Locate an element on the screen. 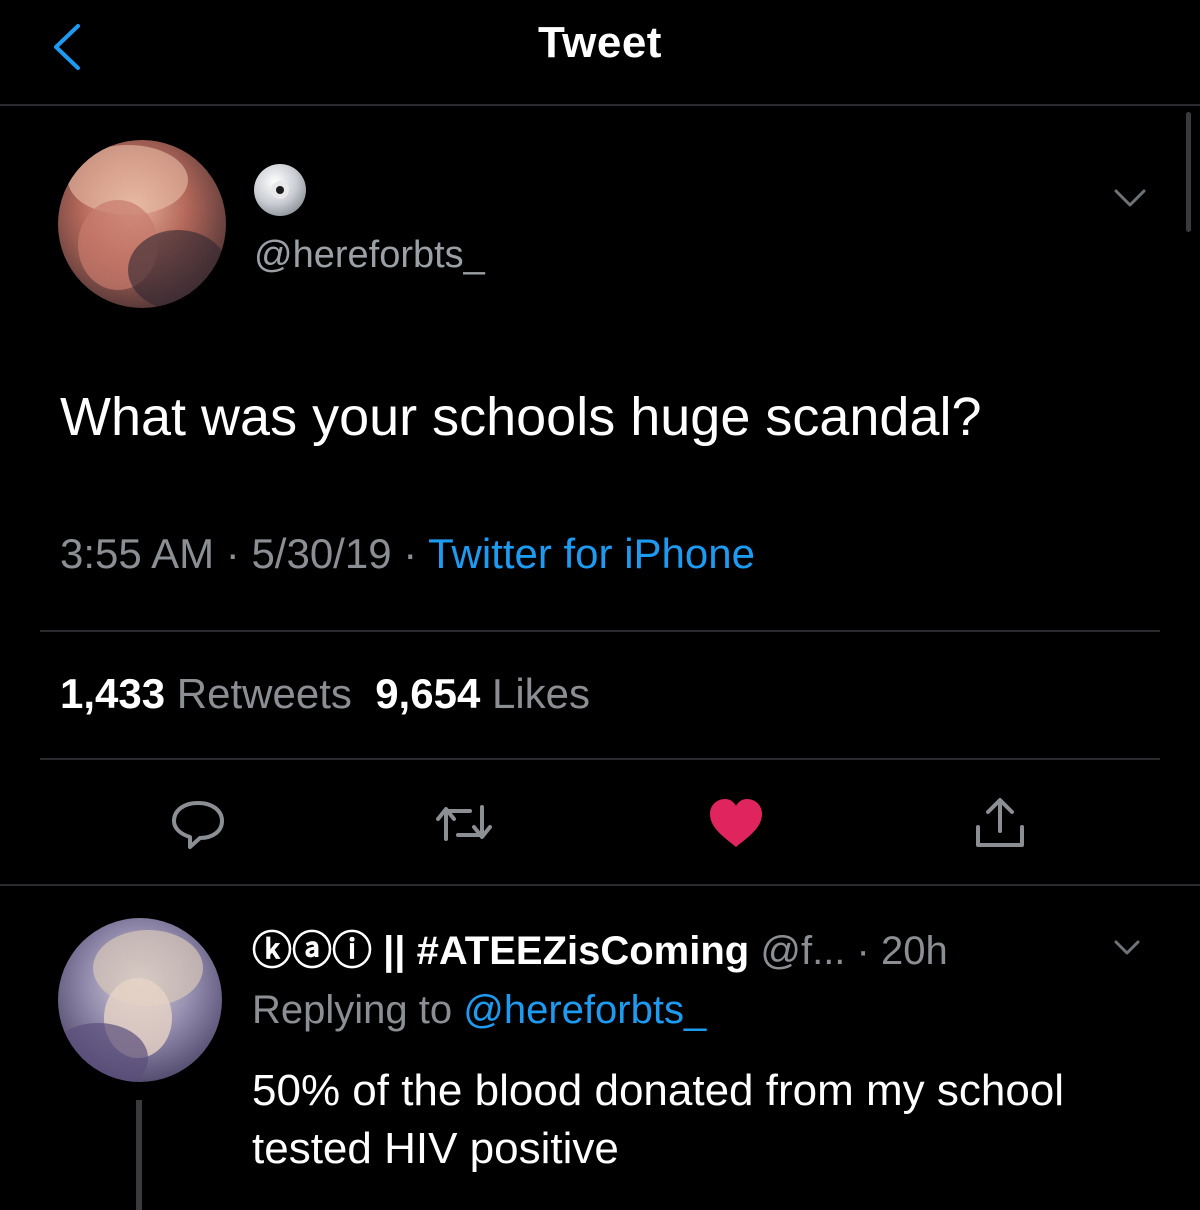  tweet-meta: 3:55 AM · 5/30/19 · Twitter for iPhone is located at coordinates (407, 554).